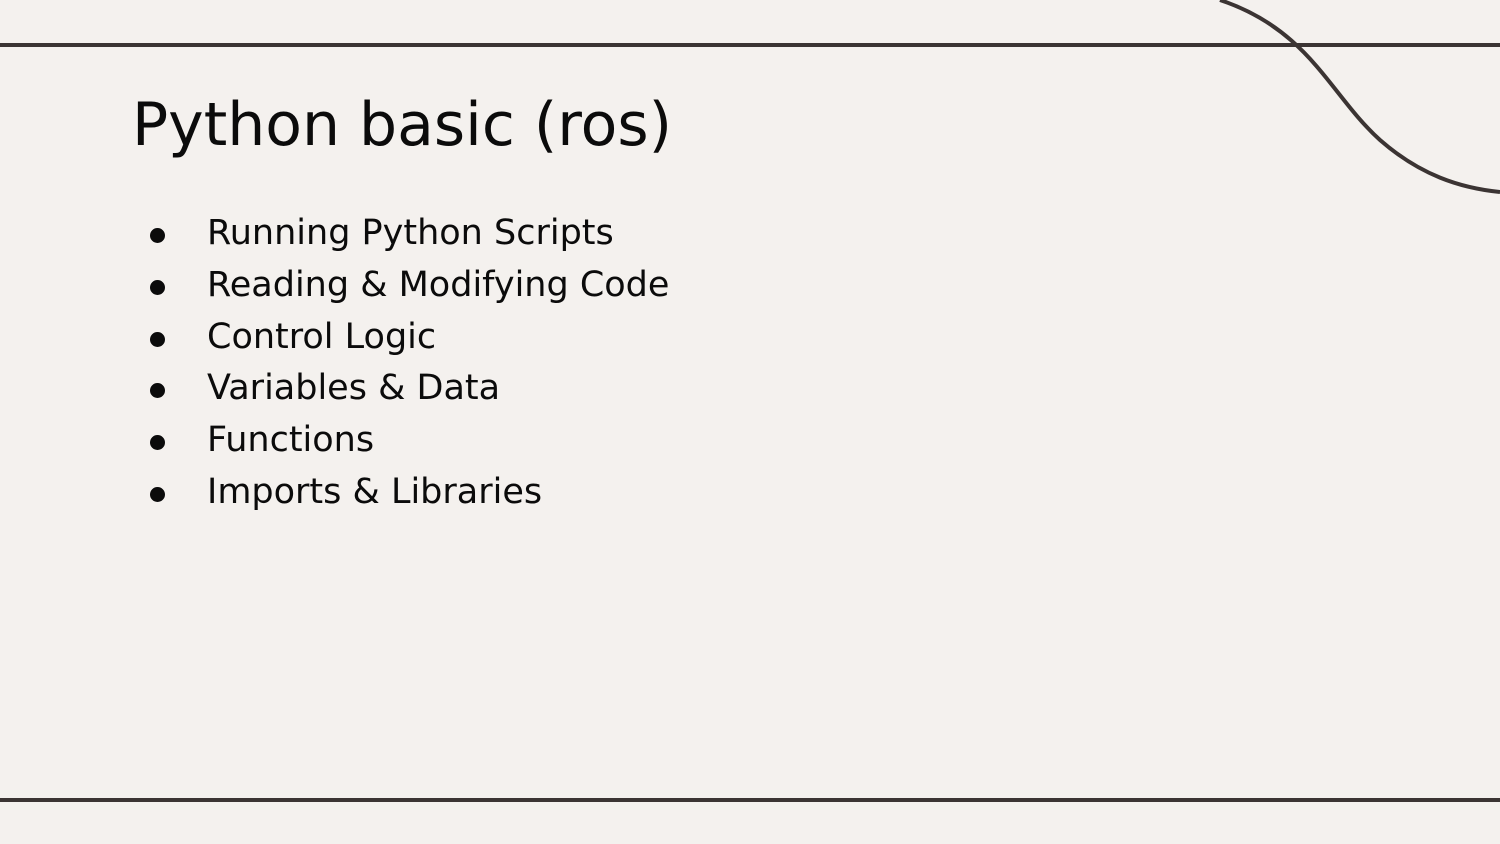 The width and height of the screenshot is (1500, 844). What do you see at coordinates (322, 336) in the screenshot?
I see `bullet-text: Control Logic` at bounding box center [322, 336].